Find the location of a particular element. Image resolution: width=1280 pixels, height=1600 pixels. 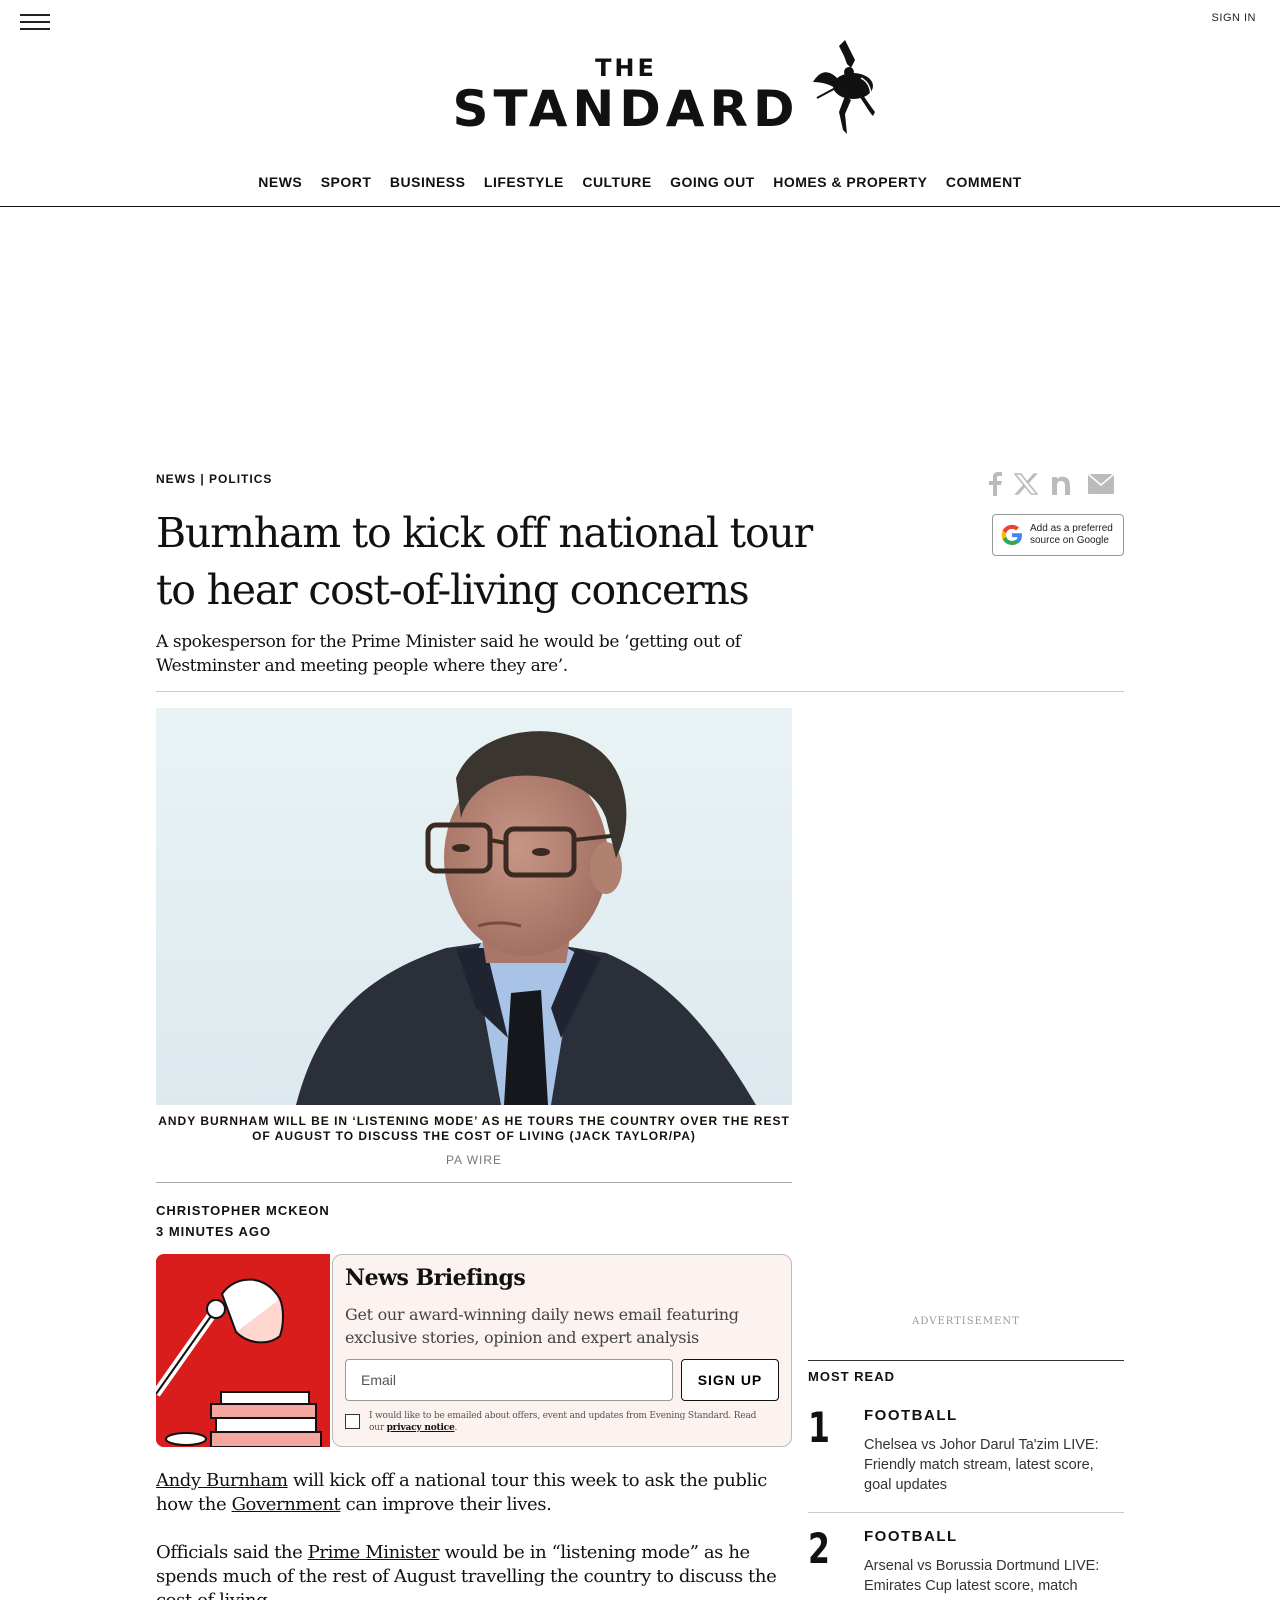

breadcrumb-news: NEWS is located at coordinates (176, 479).